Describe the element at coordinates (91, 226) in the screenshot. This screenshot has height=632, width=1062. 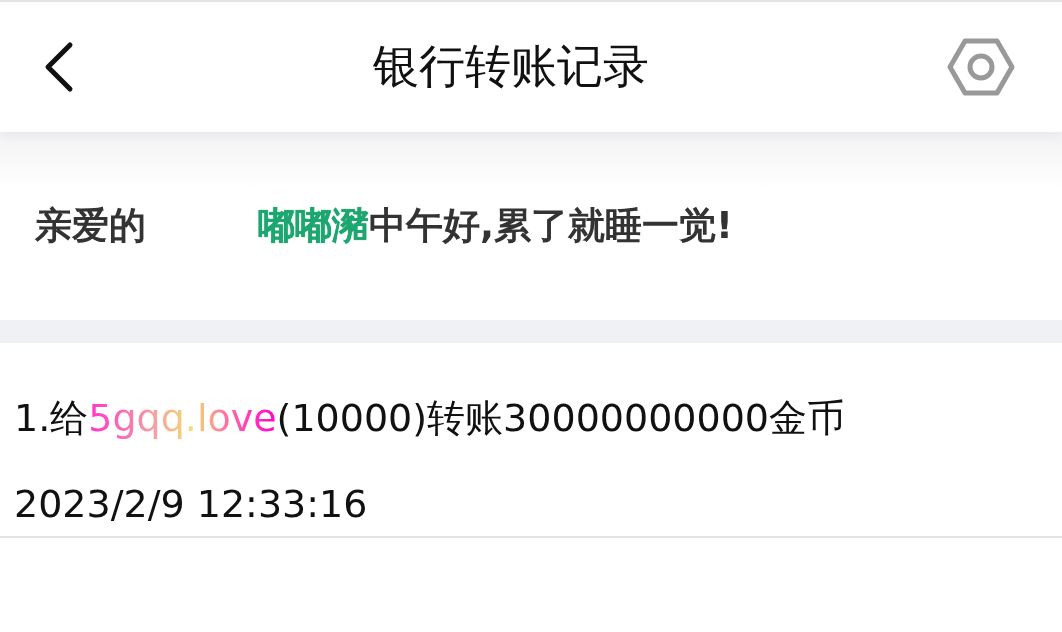
I see `greeting-salutation: 亲爱的` at that location.